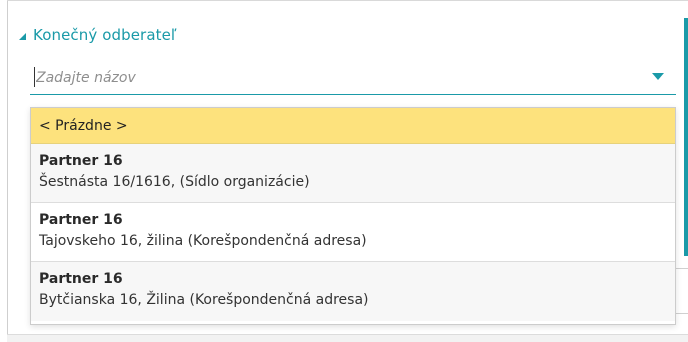 The width and height of the screenshot is (688, 342). I want to click on chevron-down-icon, so click(658, 76).